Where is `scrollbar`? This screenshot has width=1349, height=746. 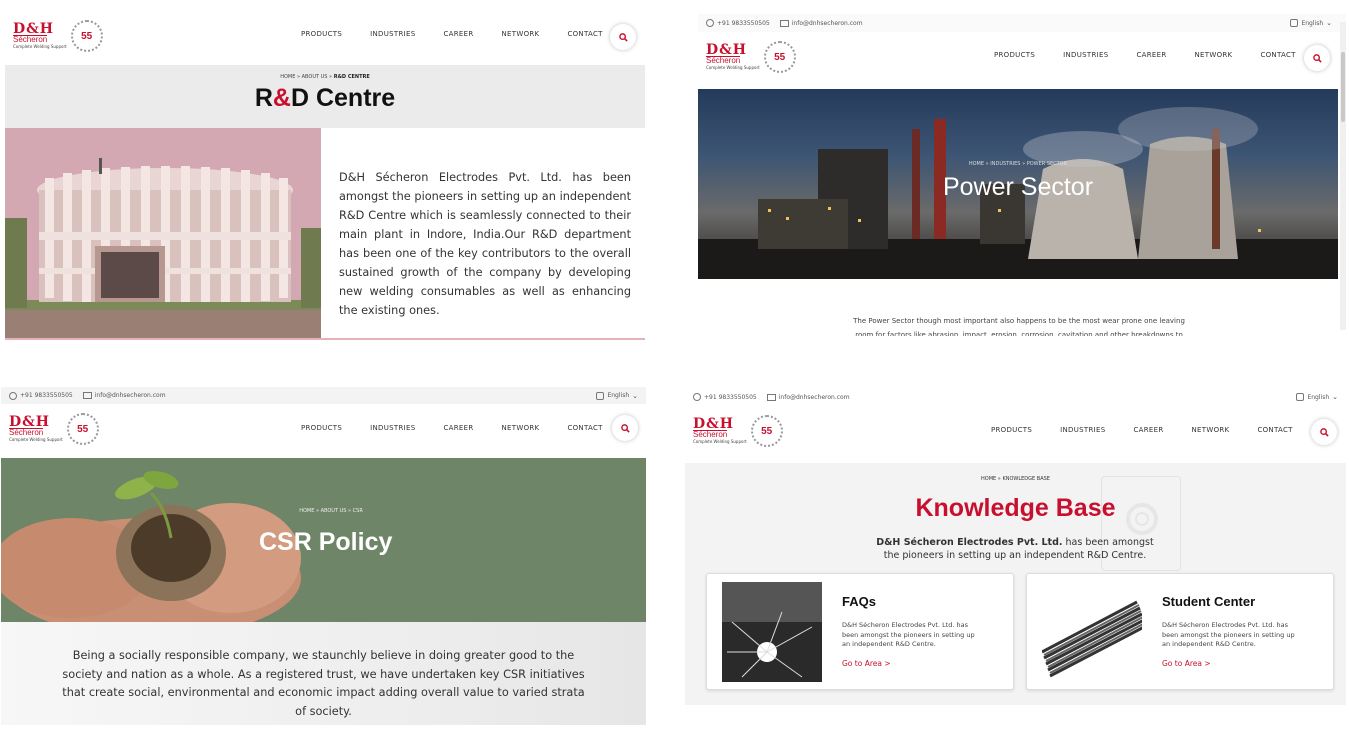
scrollbar is located at coordinates (1343, 176).